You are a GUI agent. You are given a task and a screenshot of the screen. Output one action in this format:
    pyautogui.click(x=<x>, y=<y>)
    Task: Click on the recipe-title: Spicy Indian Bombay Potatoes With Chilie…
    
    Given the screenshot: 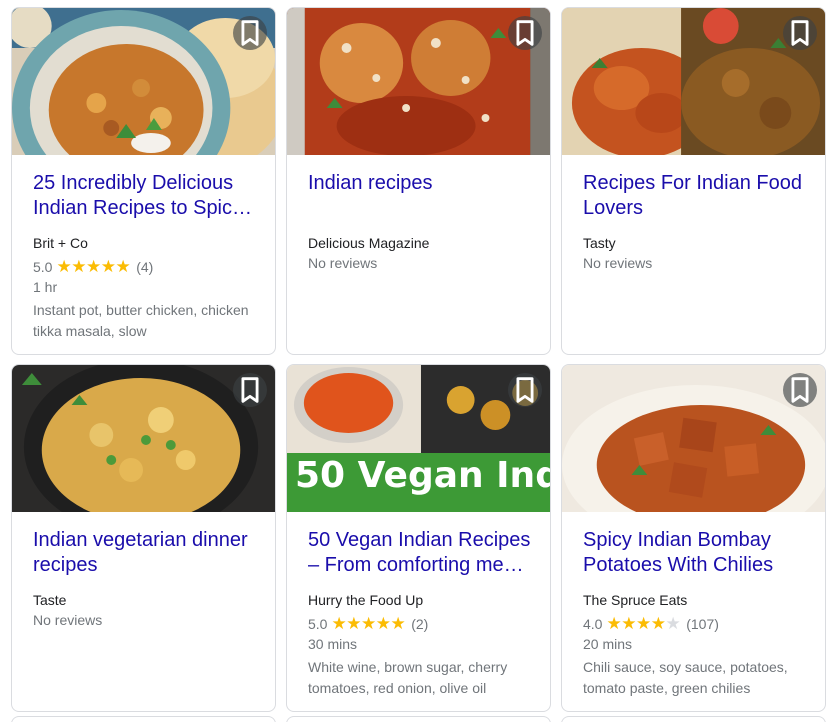 What is the action you would take?
    pyautogui.click(x=696, y=553)
    